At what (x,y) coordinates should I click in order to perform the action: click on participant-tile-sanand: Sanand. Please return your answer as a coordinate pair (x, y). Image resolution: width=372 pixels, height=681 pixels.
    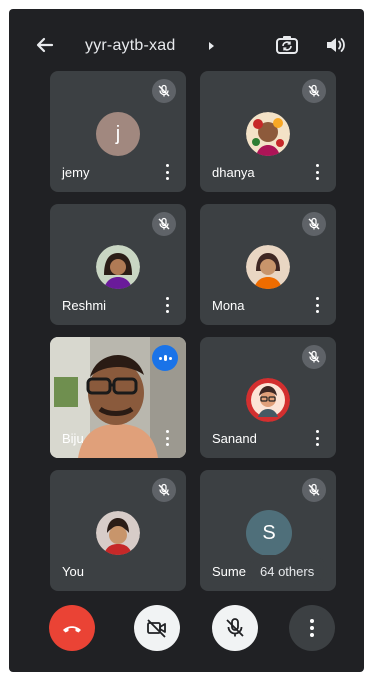
    Looking at the image, I should click on (268, 397).